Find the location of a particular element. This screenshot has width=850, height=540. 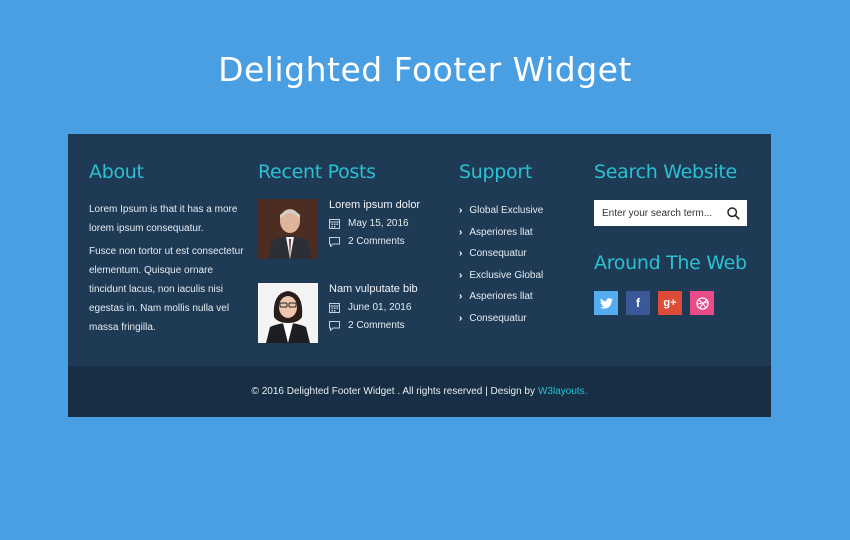

dribbble-icon is located at coordinates (702, 303).